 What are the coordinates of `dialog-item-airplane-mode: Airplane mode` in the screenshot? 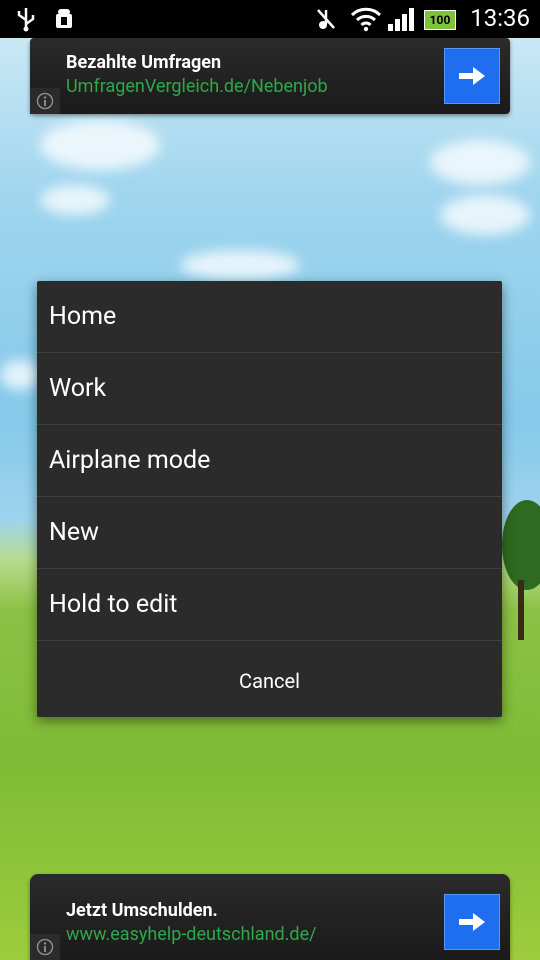 It's located at (269, 461).